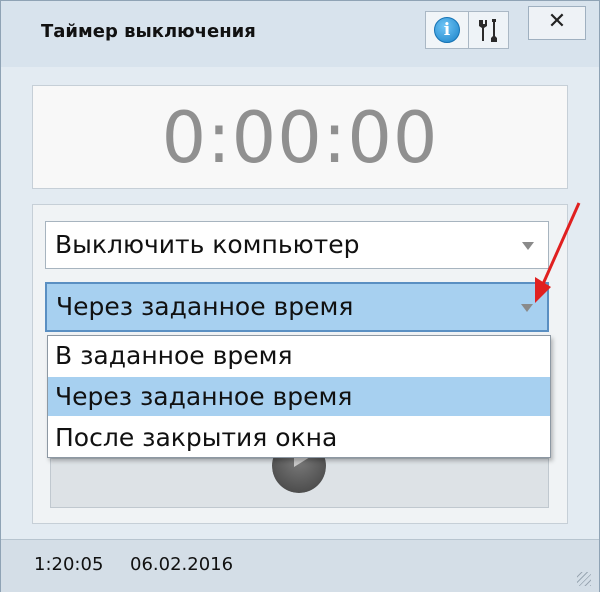 The image size is (600, 592). Describe the element at coordinates (558, 252) in the screenshot. I see `annotation-arrow` at that location.